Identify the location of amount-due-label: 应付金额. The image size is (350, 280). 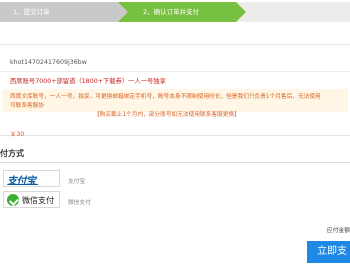
(338, 231).